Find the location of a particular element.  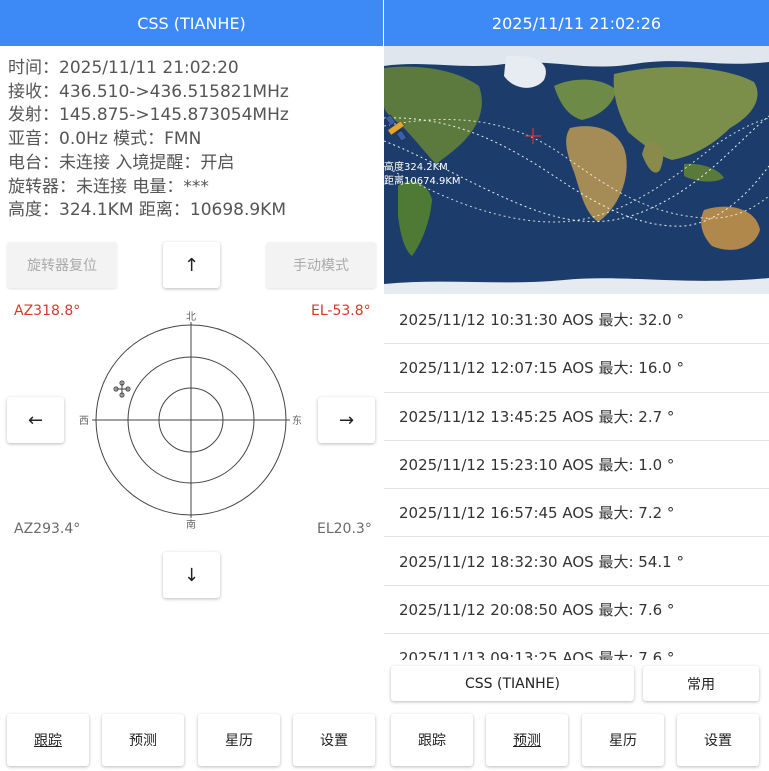

list-item: 2025/11/12 15:23:10 AOS 最大: 1.0 ° is located at coordinates (576, 465).